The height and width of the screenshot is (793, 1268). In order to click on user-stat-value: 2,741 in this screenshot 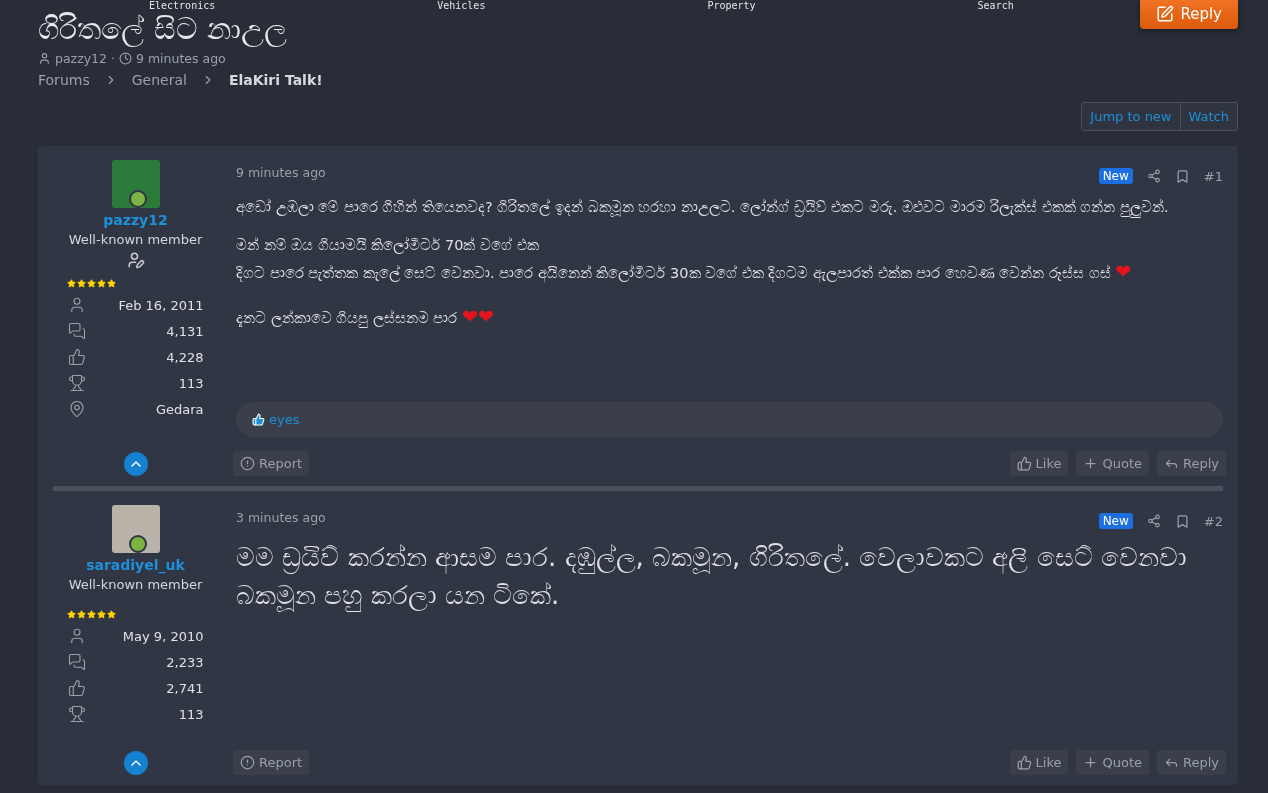, I will do `click(185, 688)`.